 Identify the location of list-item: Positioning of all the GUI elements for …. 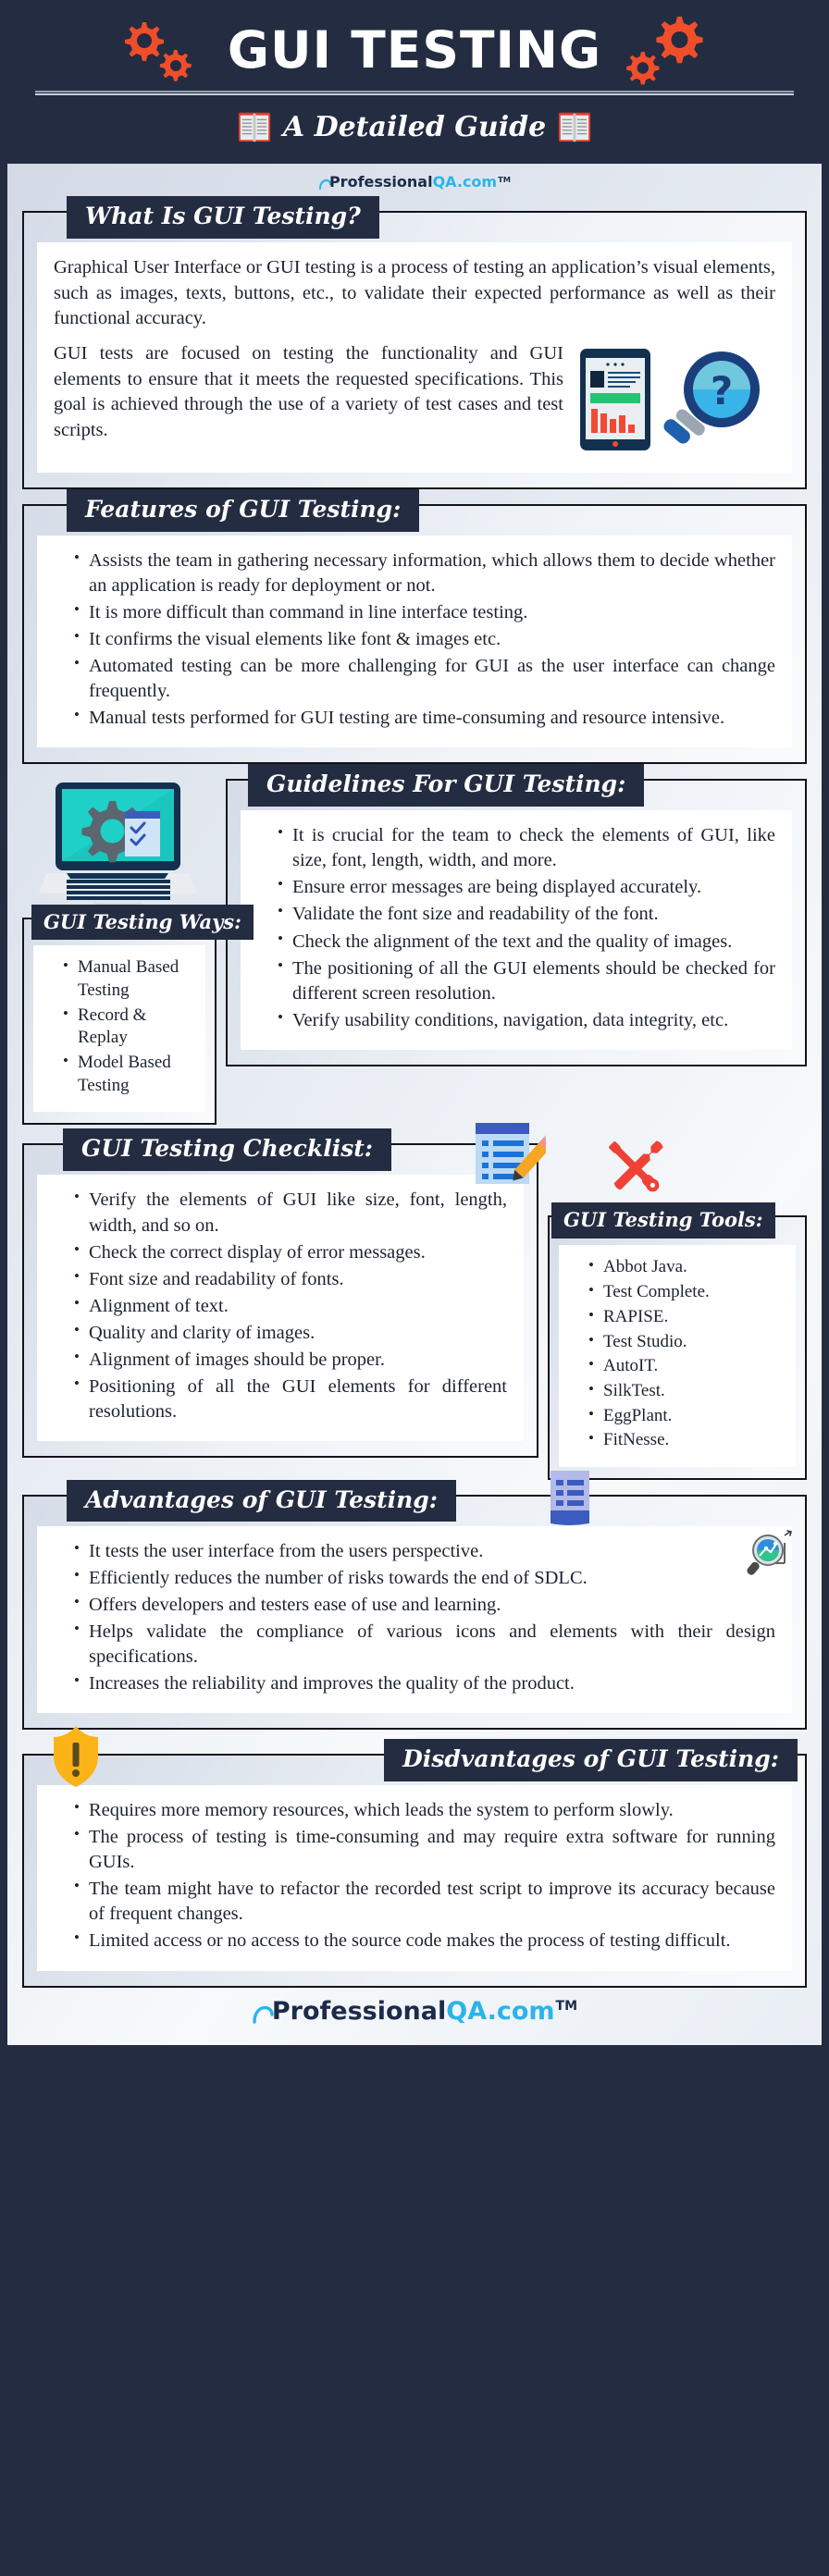
(291, 1399).